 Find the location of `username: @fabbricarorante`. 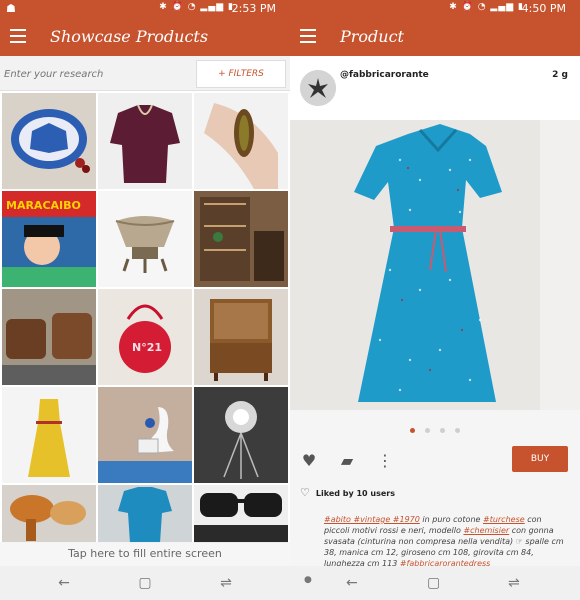

username: @fabbricarorante is located at coordinates (384, 75).